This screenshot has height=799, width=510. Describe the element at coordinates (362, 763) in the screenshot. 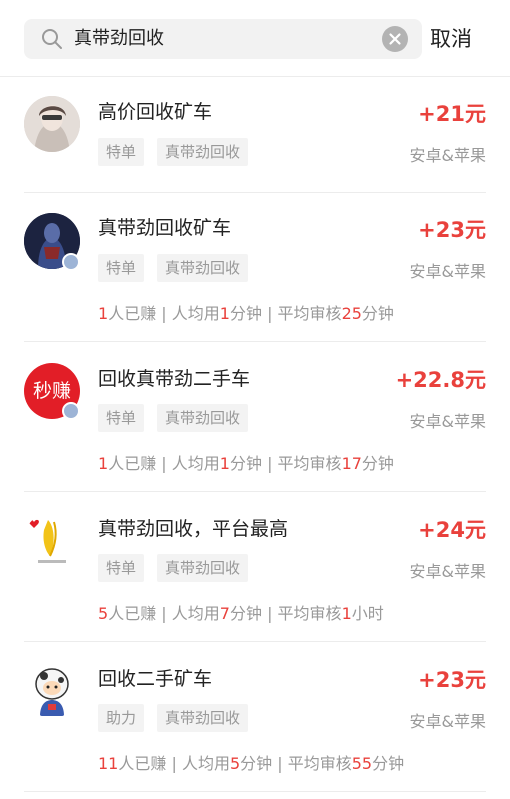

I see `review-time-value: 55` at that location.